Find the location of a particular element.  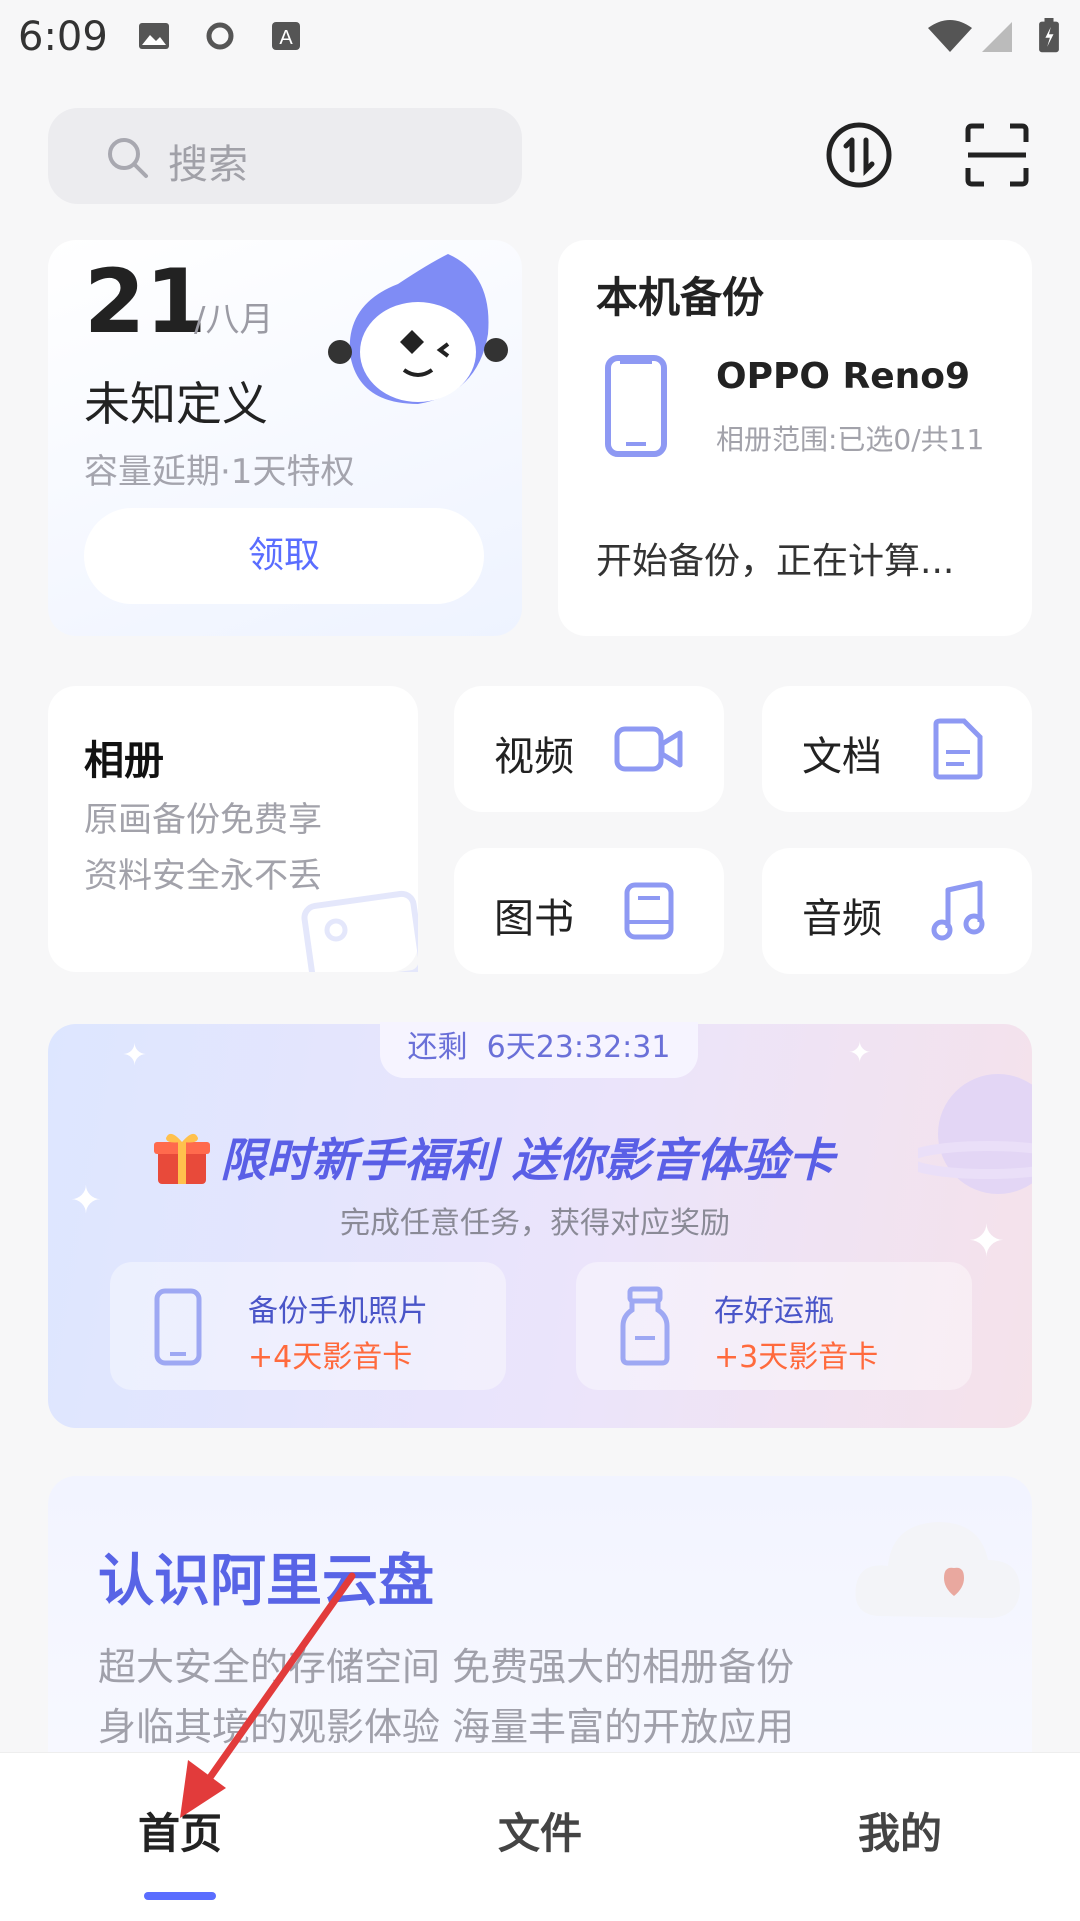

video-camera-icon is located at coordinates (648, 749).